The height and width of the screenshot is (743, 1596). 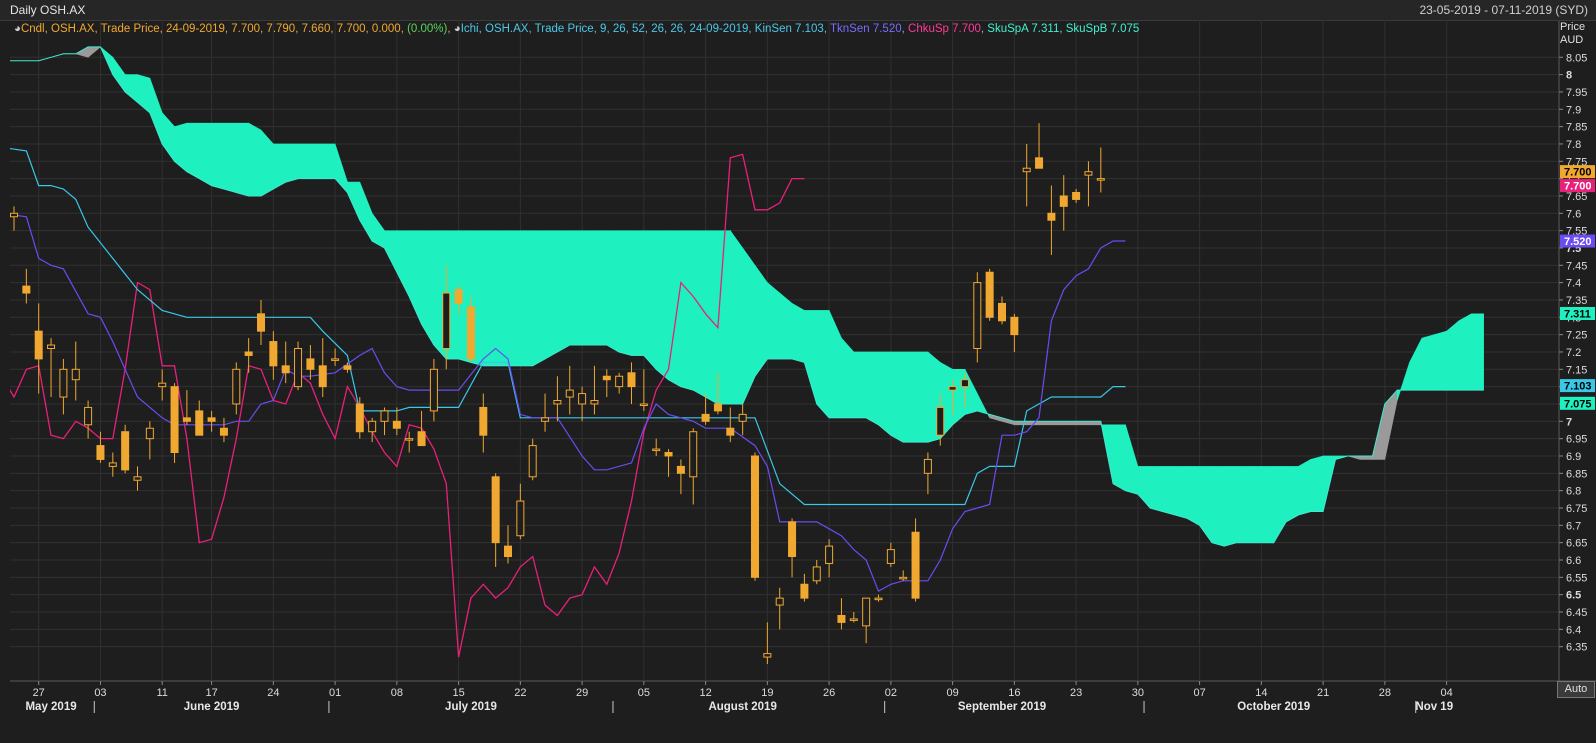 I want to click on price-tick-label: 6.75, so click(x=1576, y=509).